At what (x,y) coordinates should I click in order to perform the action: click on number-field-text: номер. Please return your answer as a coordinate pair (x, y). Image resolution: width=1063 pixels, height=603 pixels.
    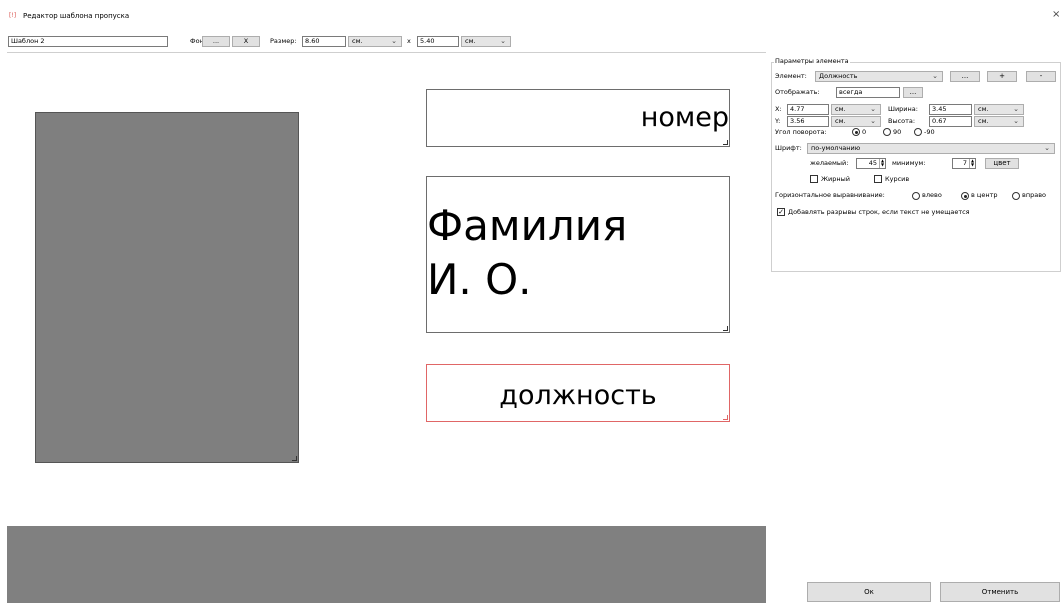
    Looking at the image, I should click on (684, 117).